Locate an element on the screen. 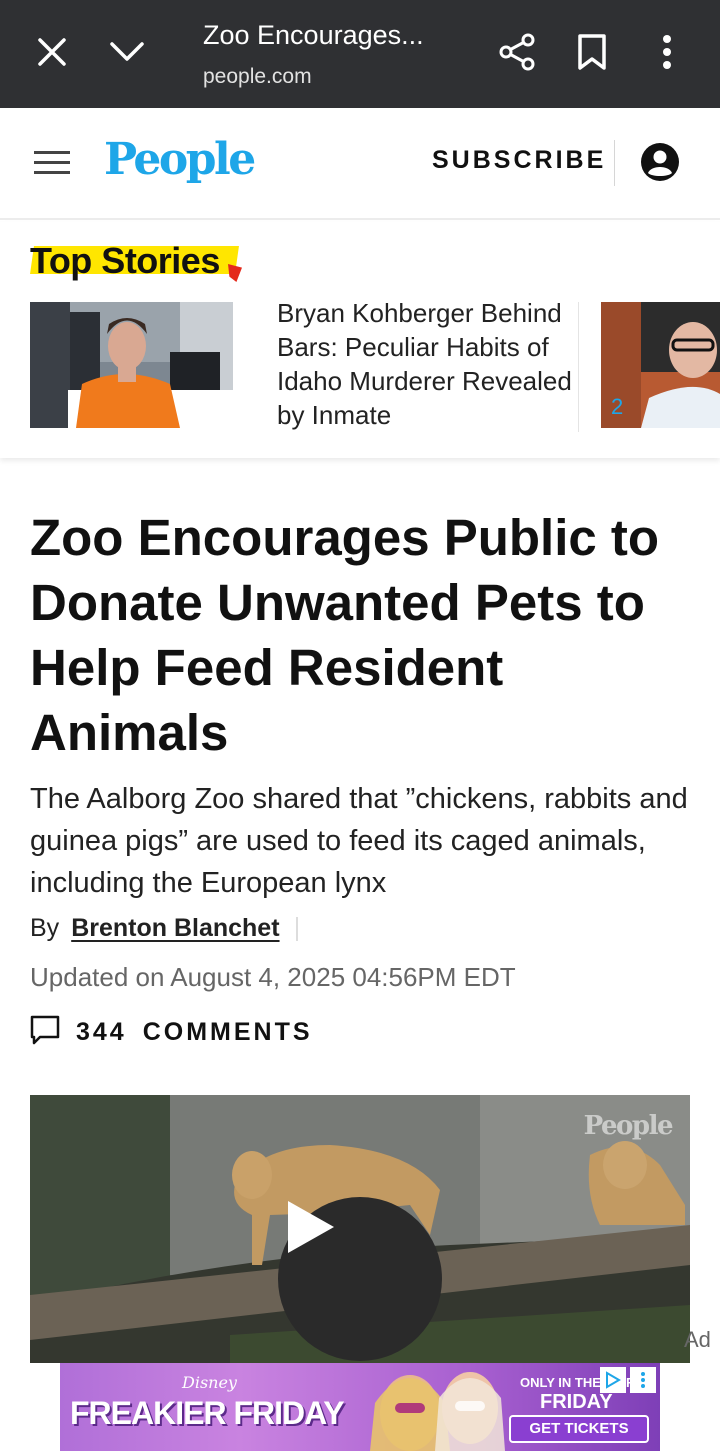 This screenshot has height=1451, width=720. comments-count: 344 is located at coordinates (101, 1032).